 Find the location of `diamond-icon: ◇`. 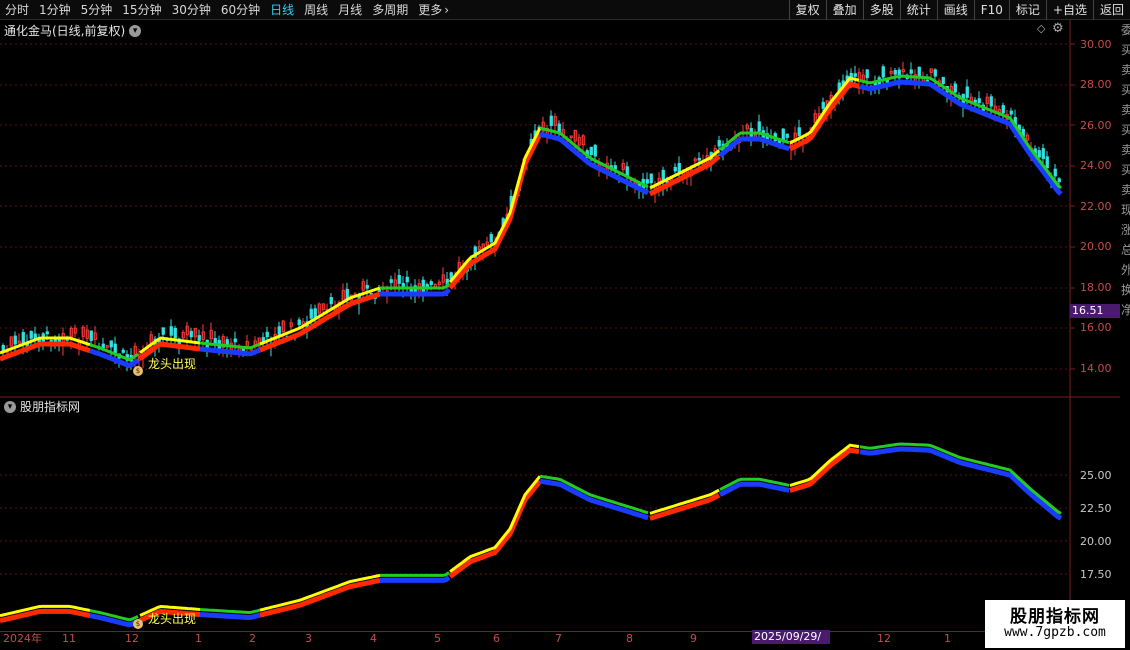

diamond-icon: ◇ is located at coordinates (1041, 28).